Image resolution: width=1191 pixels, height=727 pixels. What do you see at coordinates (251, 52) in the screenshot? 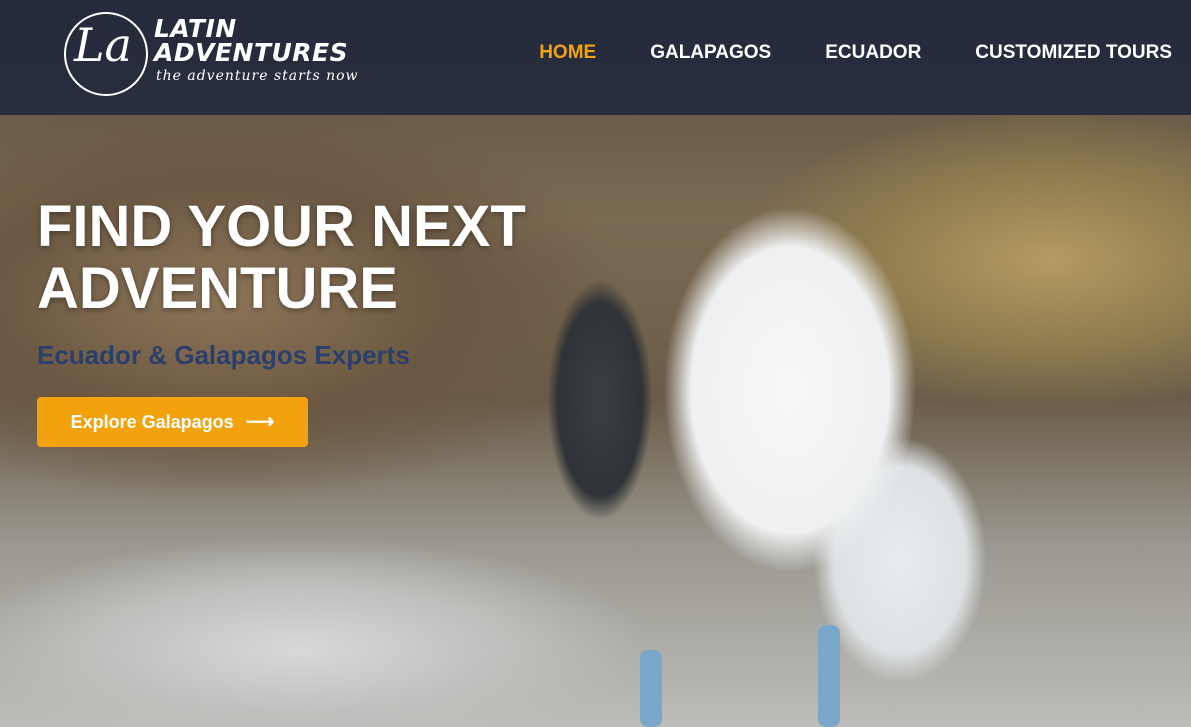
I see `logo-name-line2: ADVENTURES` at bounding box center [251, 52].